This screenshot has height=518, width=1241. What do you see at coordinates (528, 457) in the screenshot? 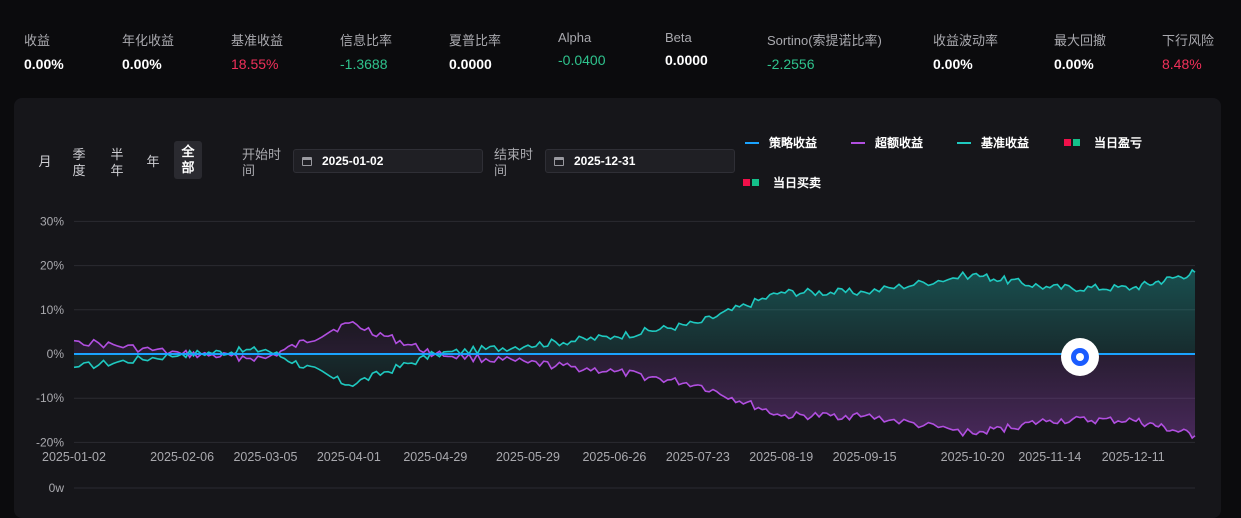
I see `x-tick-label: 2025-05-29` at bounding box center [528, 457].